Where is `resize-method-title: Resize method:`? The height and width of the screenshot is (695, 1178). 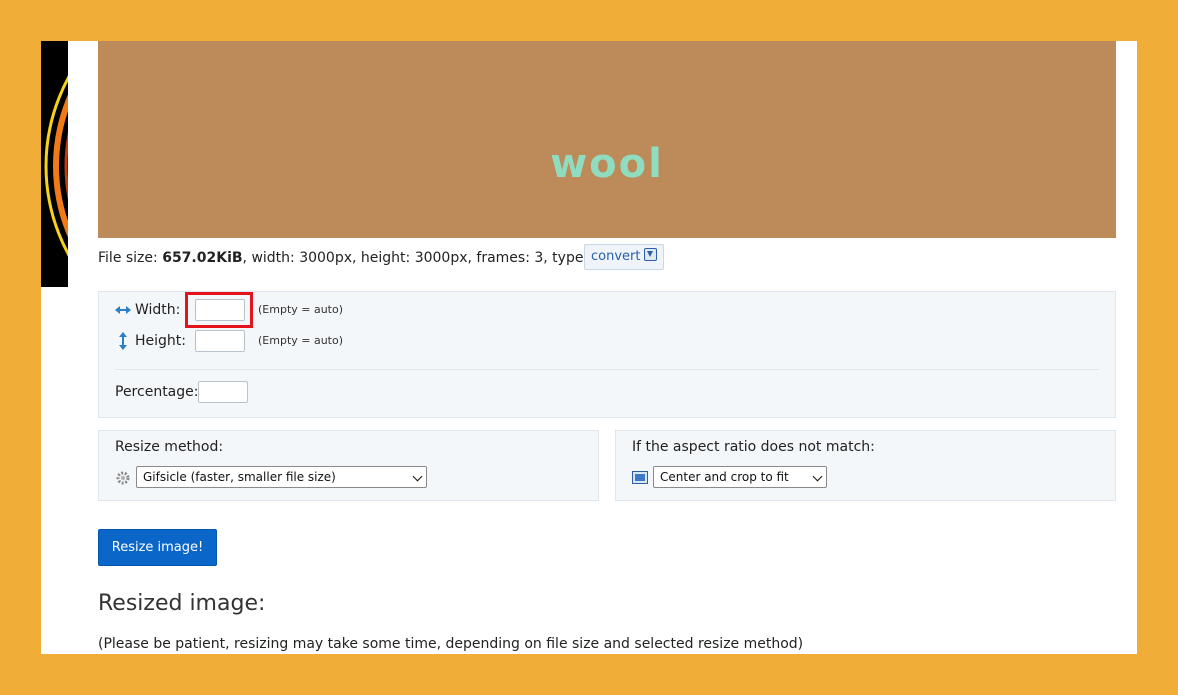
resize-method-title: Resize method: is located at coordinates (169, 447).